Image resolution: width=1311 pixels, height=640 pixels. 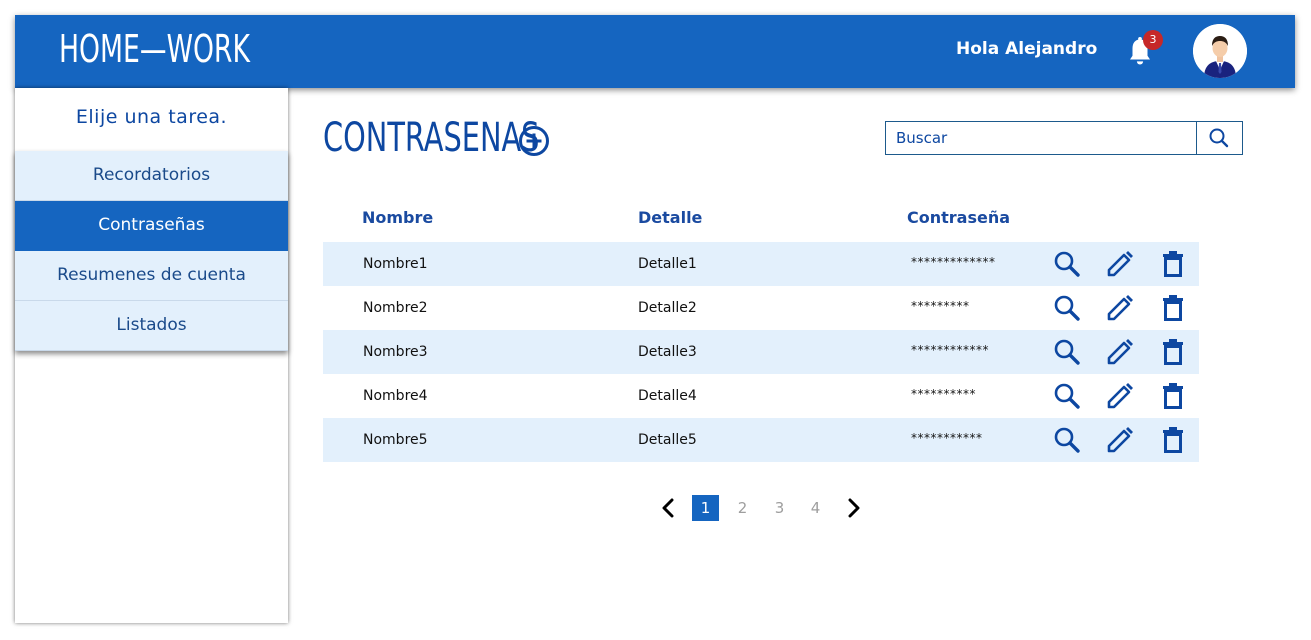 What do you see at coordinates (854, 508) in the screenshot?
I see `chevron-right-icon` at bounding box center [854, 508].